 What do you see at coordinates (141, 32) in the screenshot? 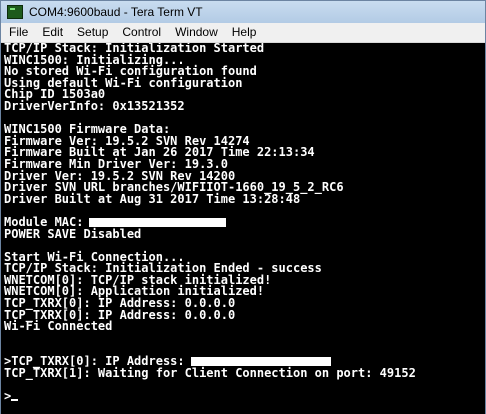
I see `menu-control: Control` at bounding box center [141, 32].